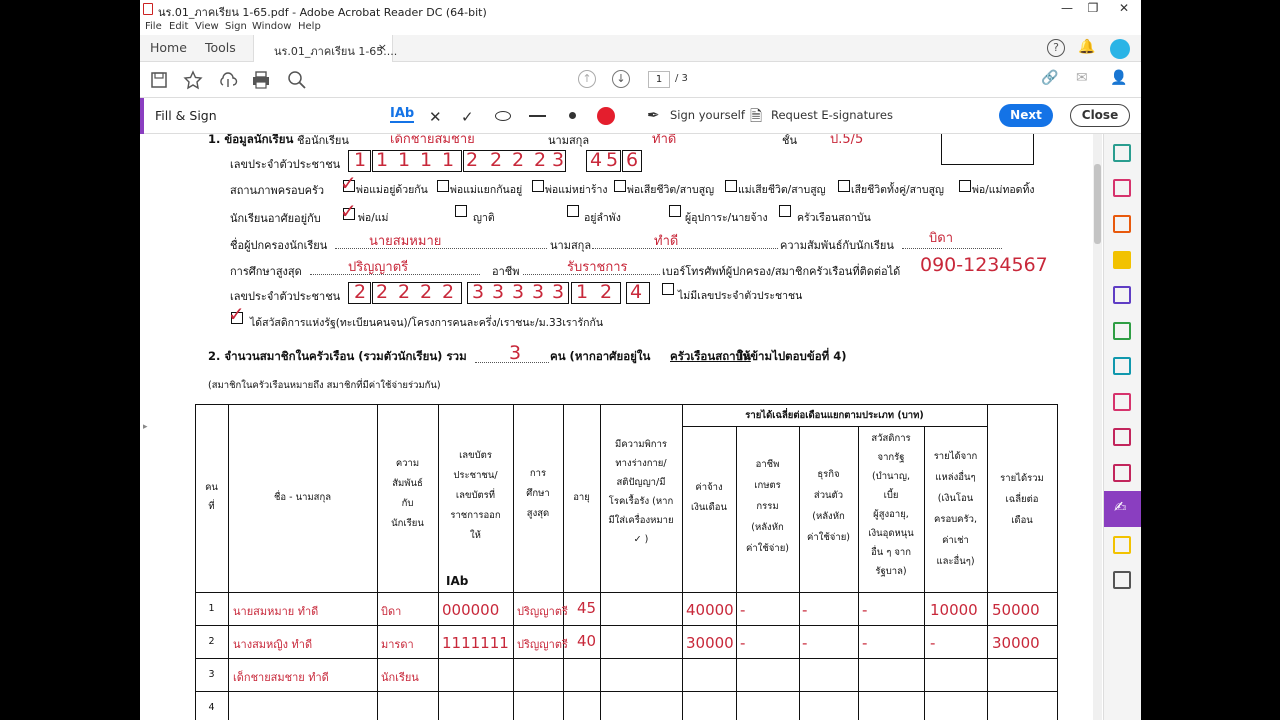  Describe the element at coordinates (832, 115) in the screenshot. I see `request-esignatures-button: Request E-signatures` at that location.